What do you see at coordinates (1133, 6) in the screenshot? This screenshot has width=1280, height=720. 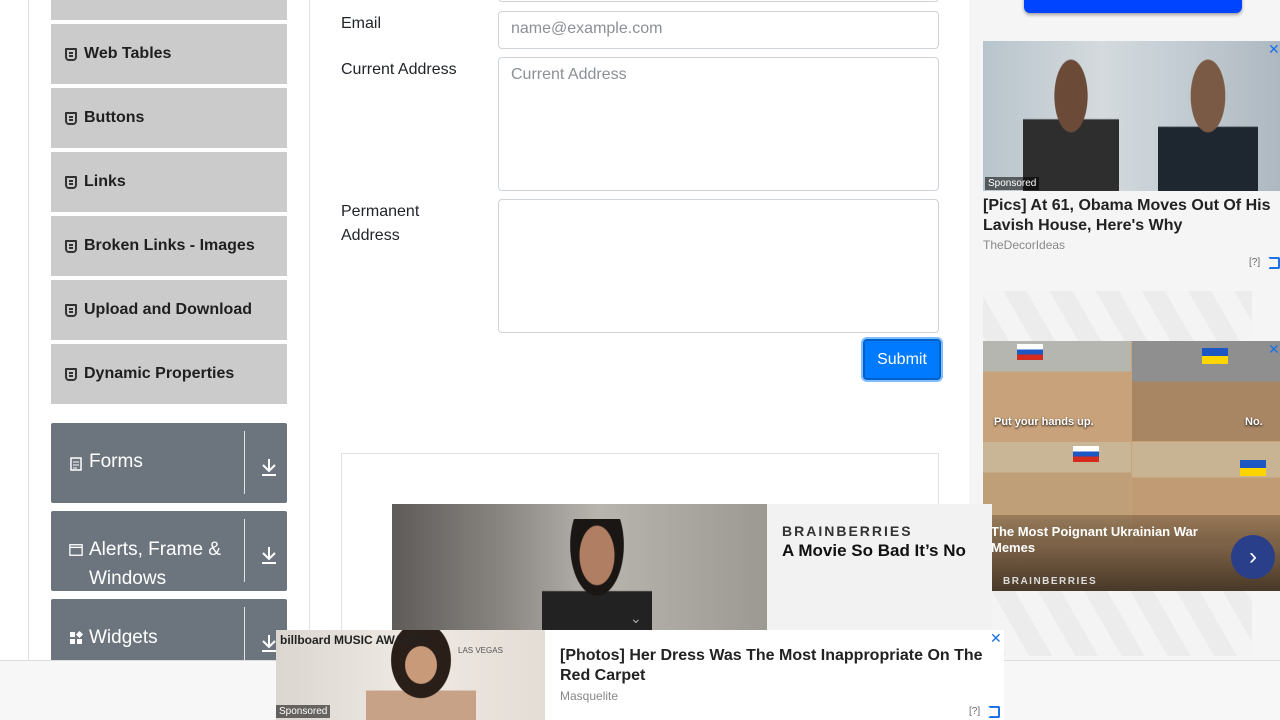 I see `ad-cta-button` at bounding box center [1133, 6].